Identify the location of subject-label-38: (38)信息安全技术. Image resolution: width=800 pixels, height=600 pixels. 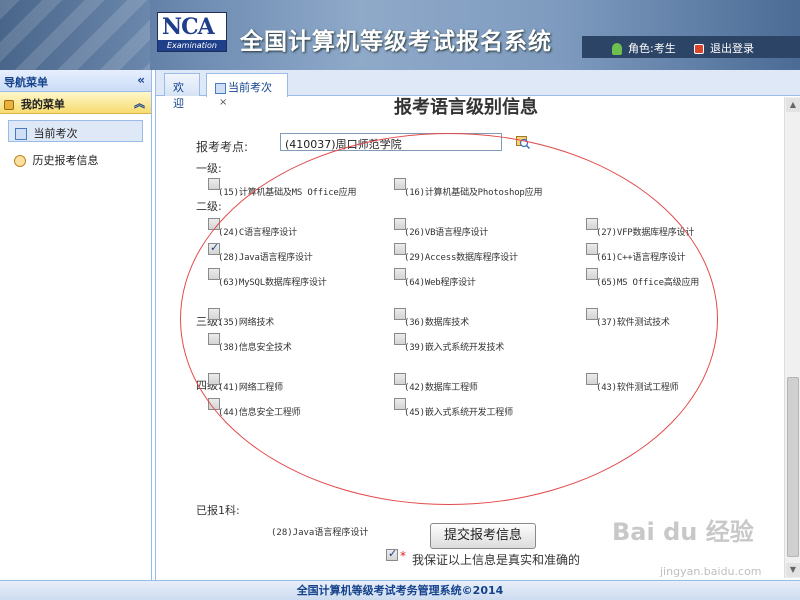
(255, 348).